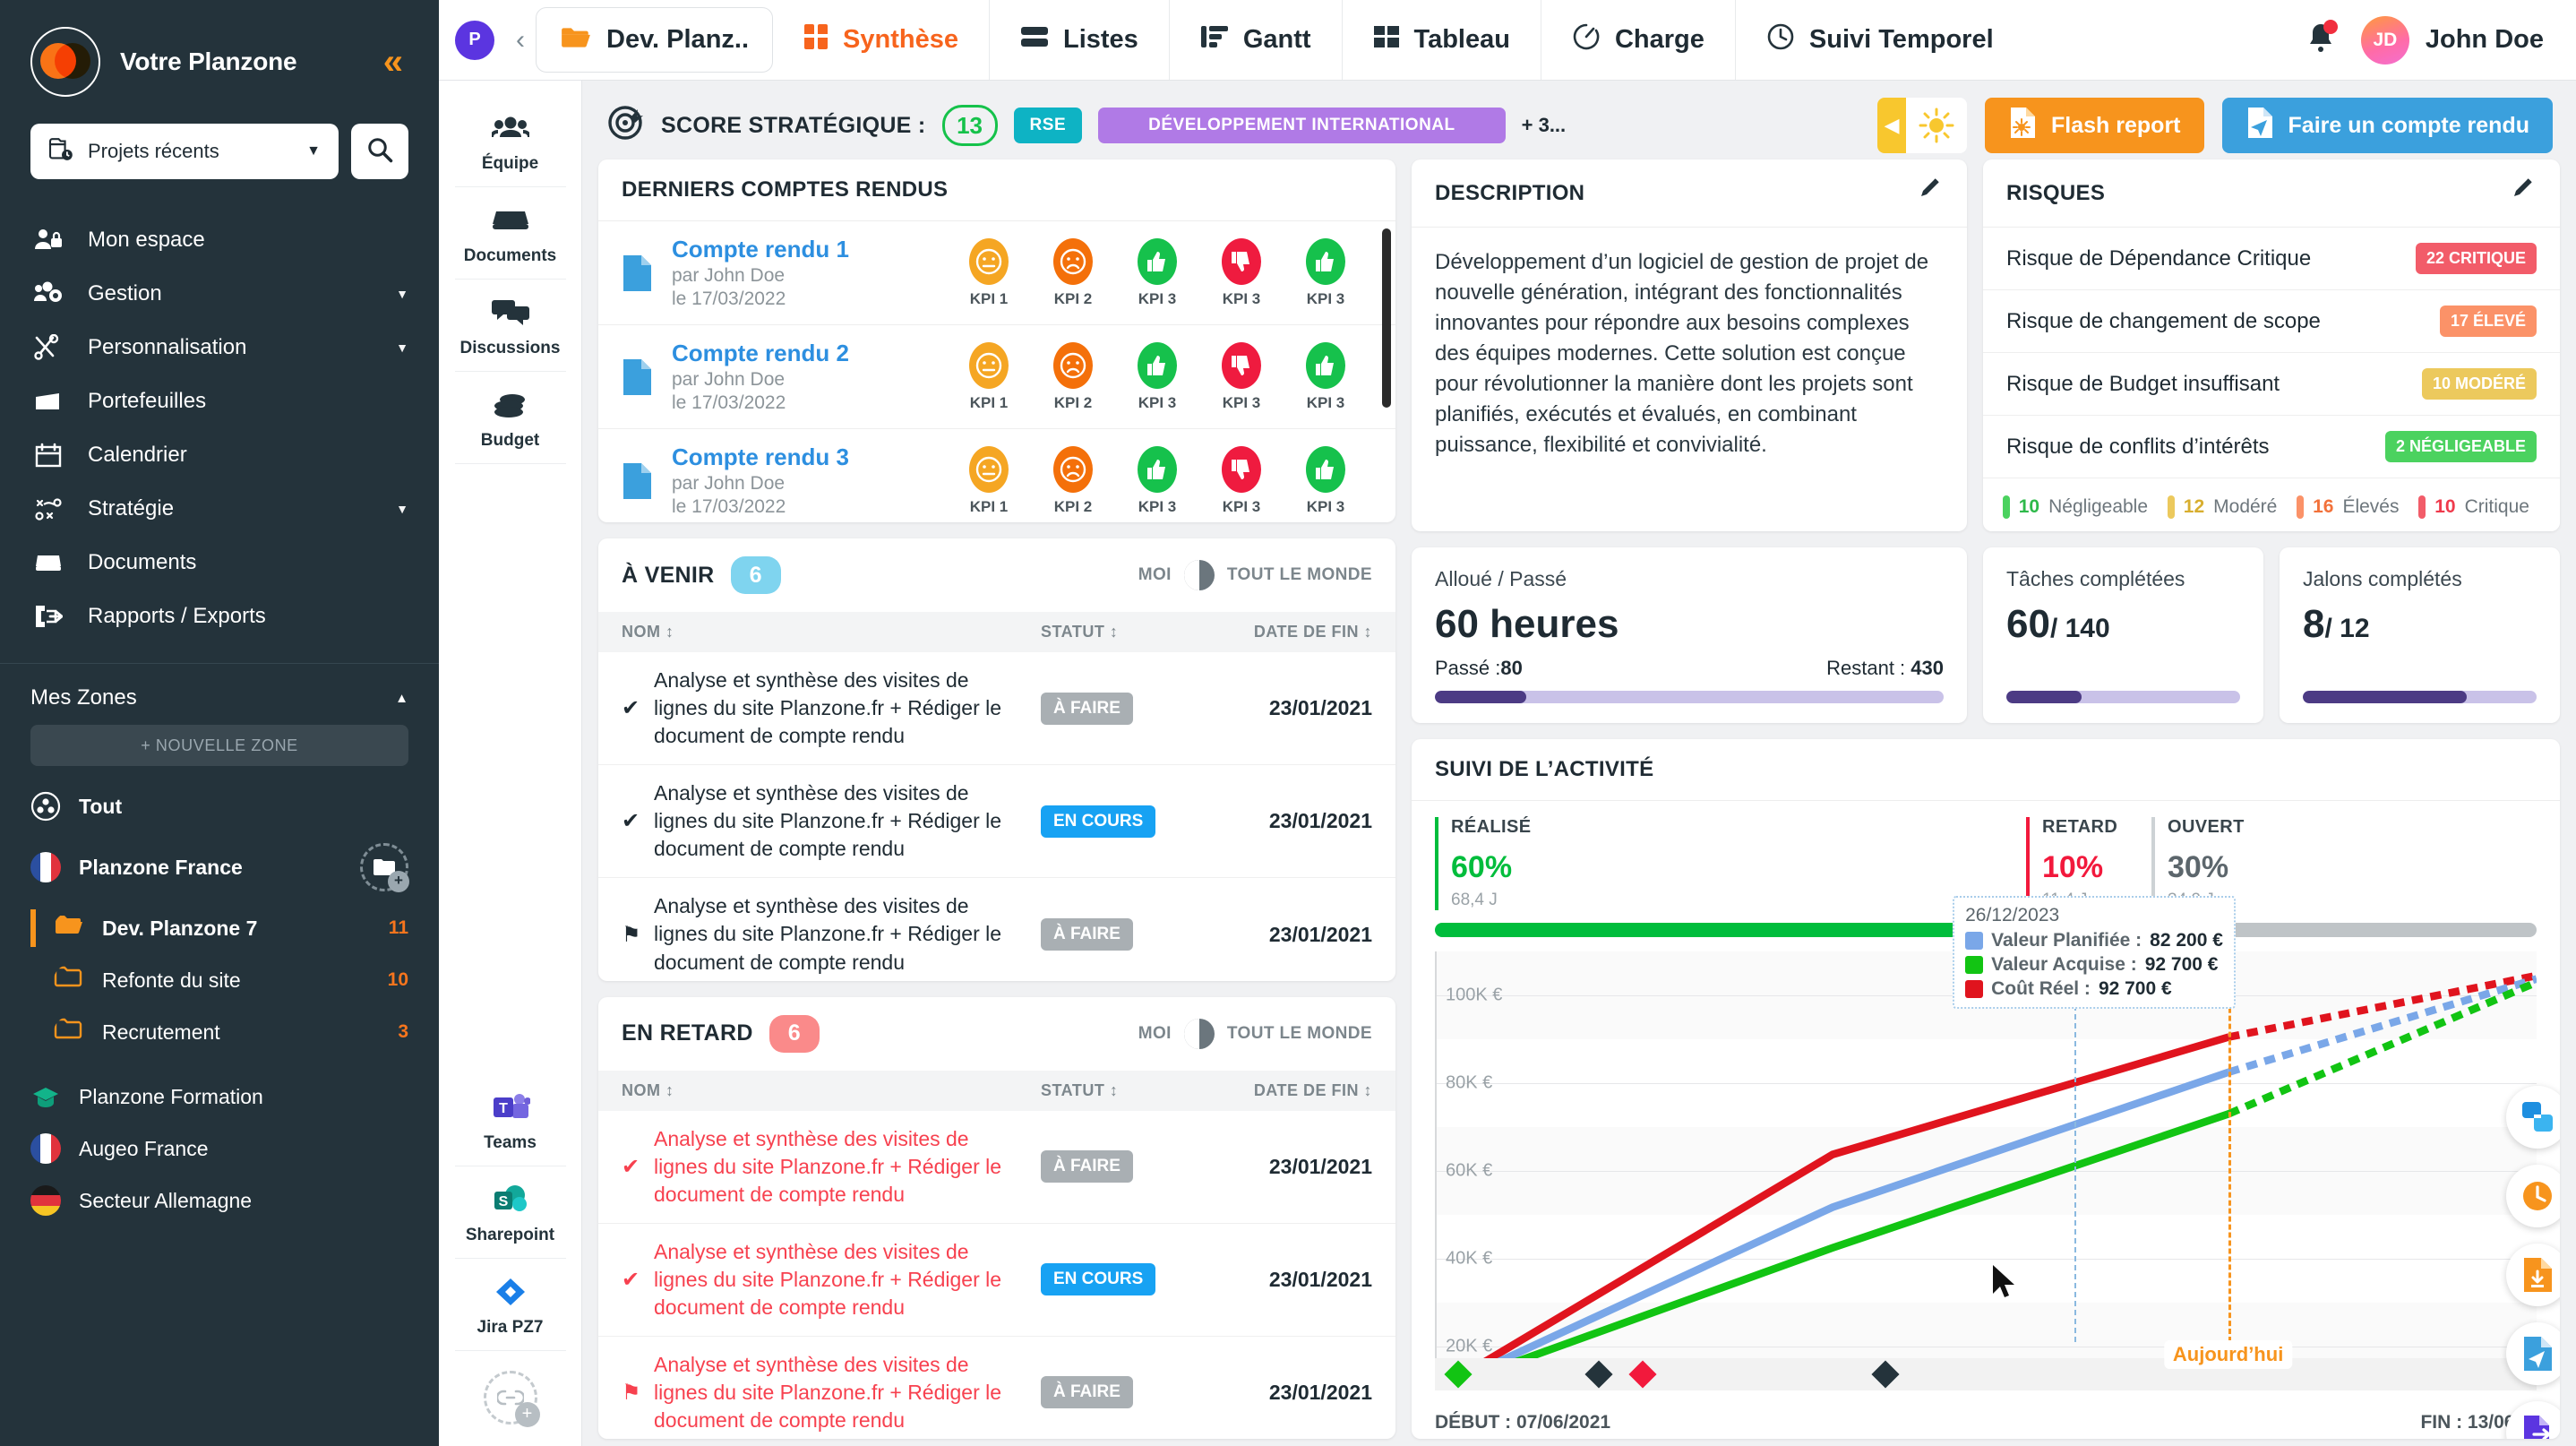 The image size is (2576, 1446). I want to click on sidebar-item-calendrier: Calendrier, so click(219, 455).